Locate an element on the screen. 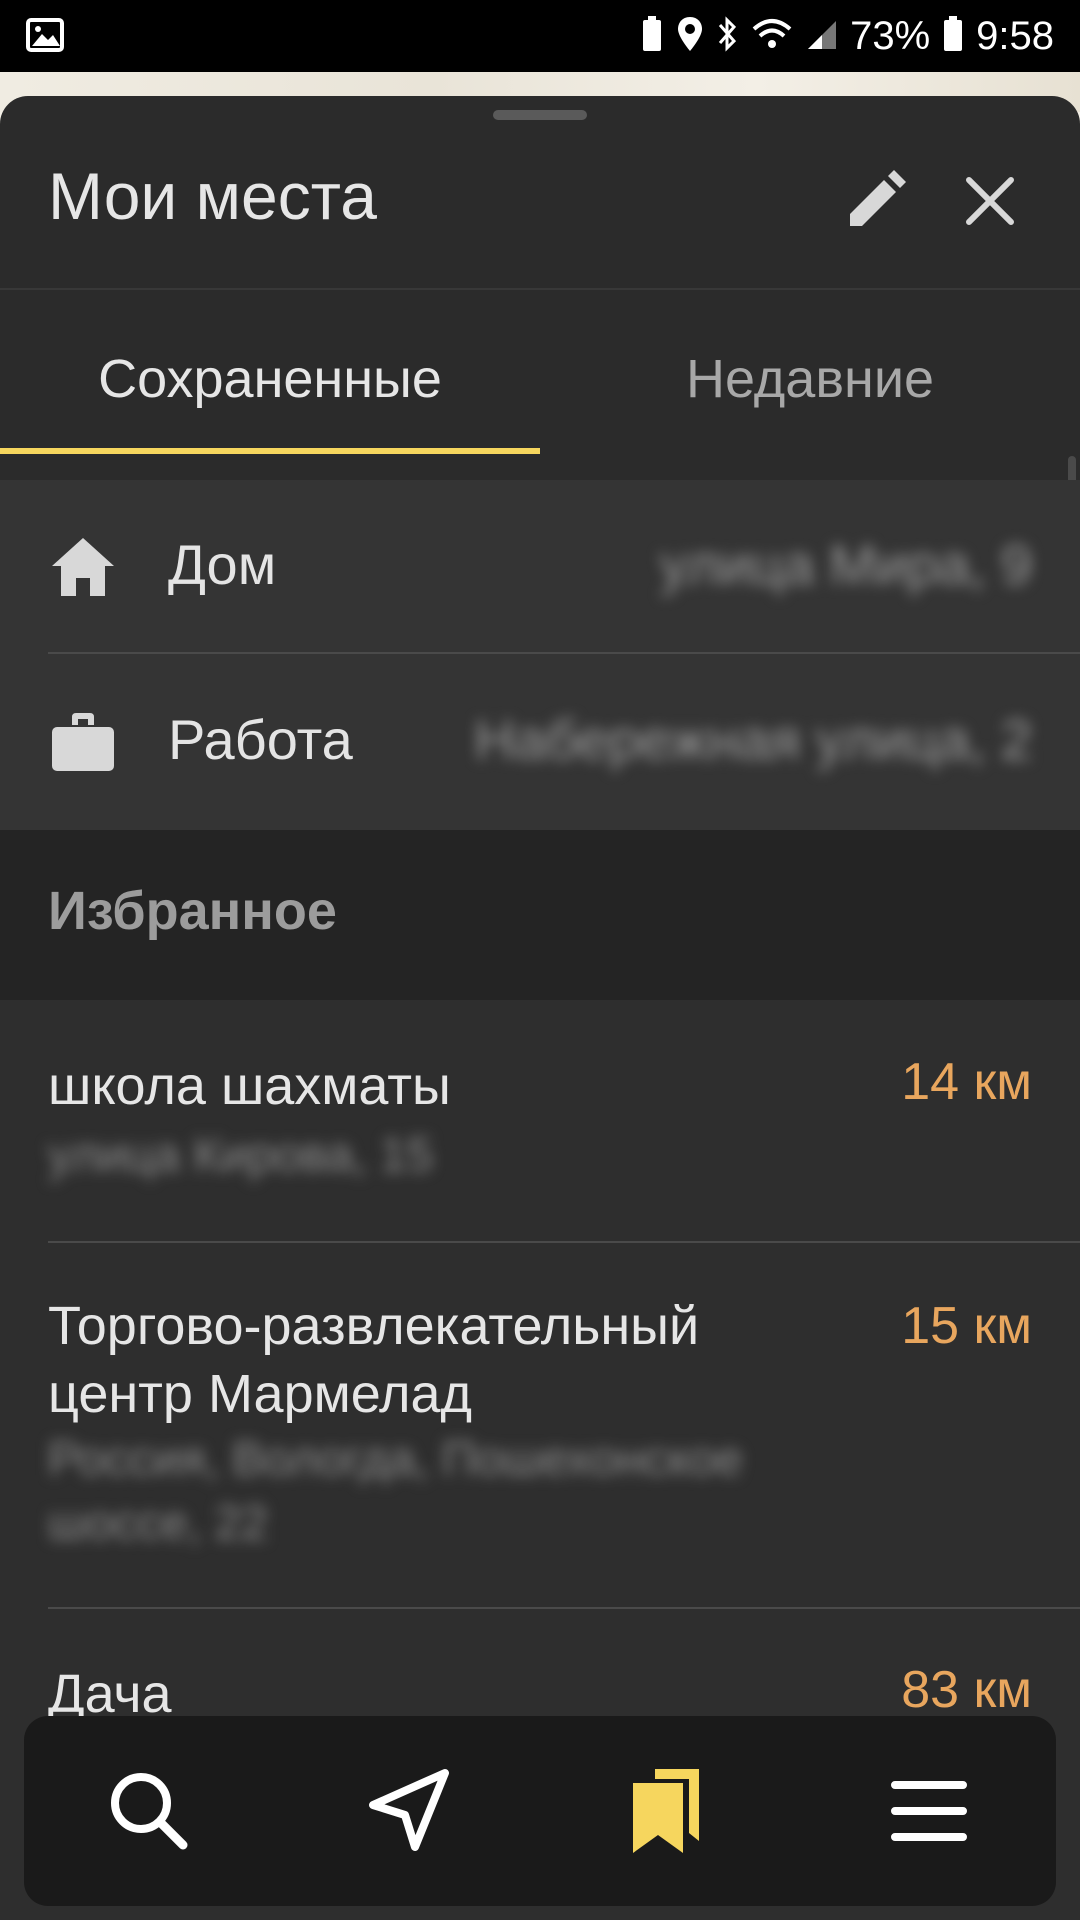 This screenshot has height=1920, width=1080. favorites-header: Избранное is located at coordinates (540, 915).